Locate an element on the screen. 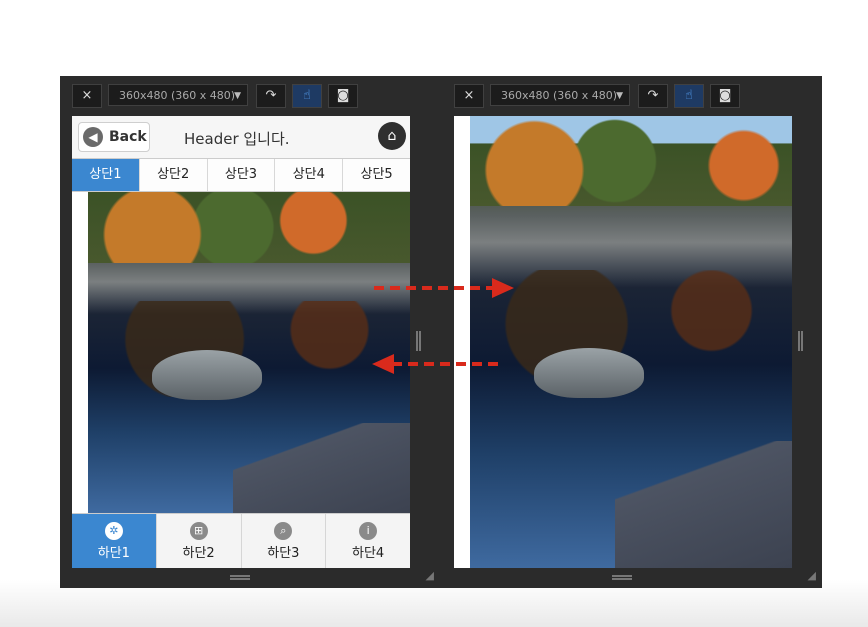  arrow-left-icon is located at coordinates (437, 364).